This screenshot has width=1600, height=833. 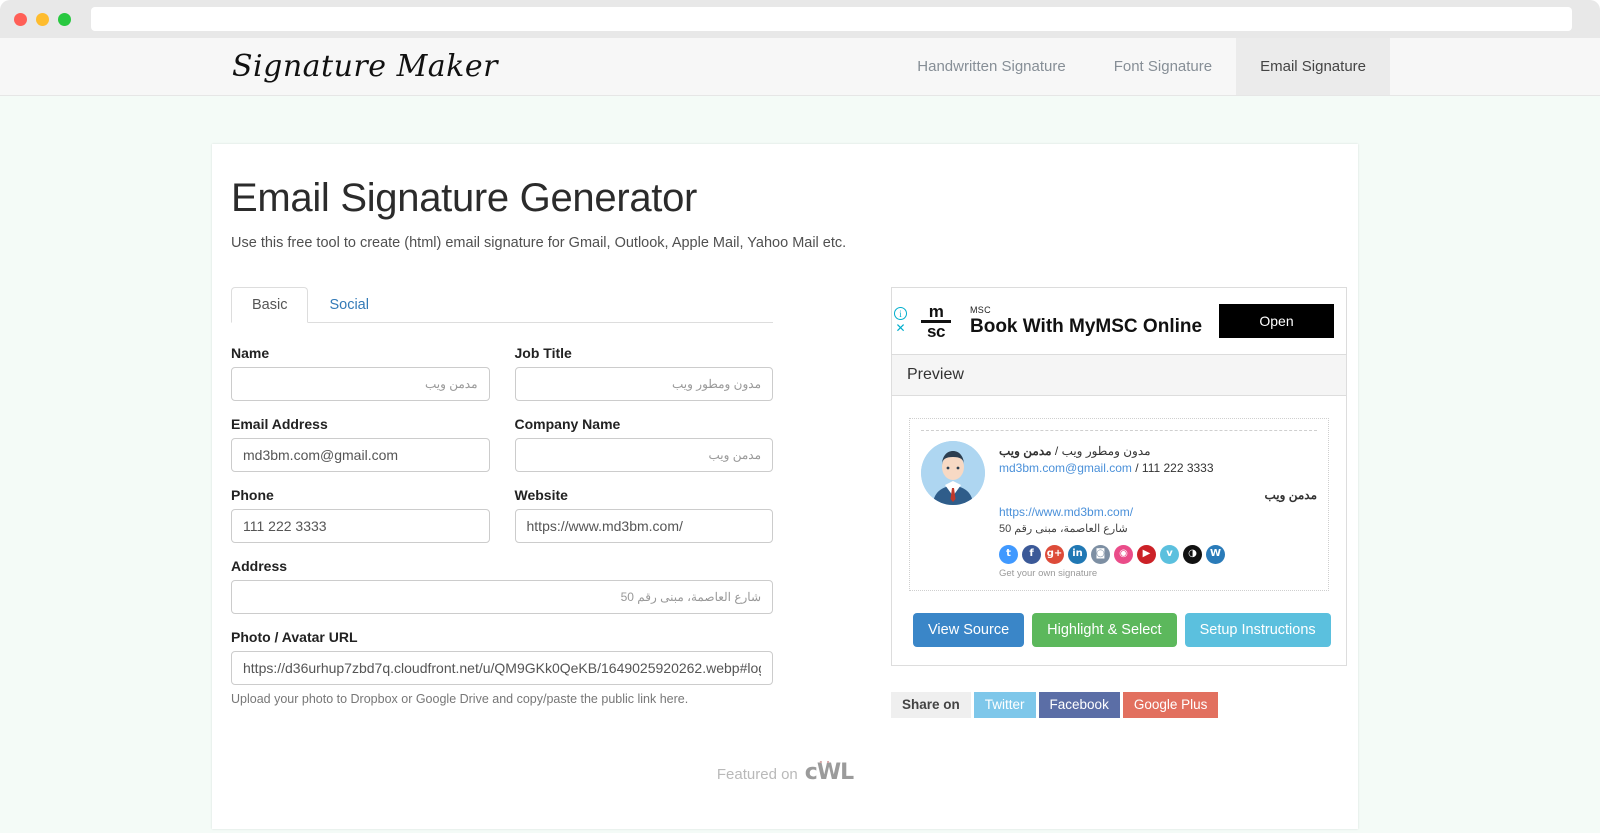 I want to click on nav-item-handwritten-signature: Handwritten Signature, so click(x=991, y=66).